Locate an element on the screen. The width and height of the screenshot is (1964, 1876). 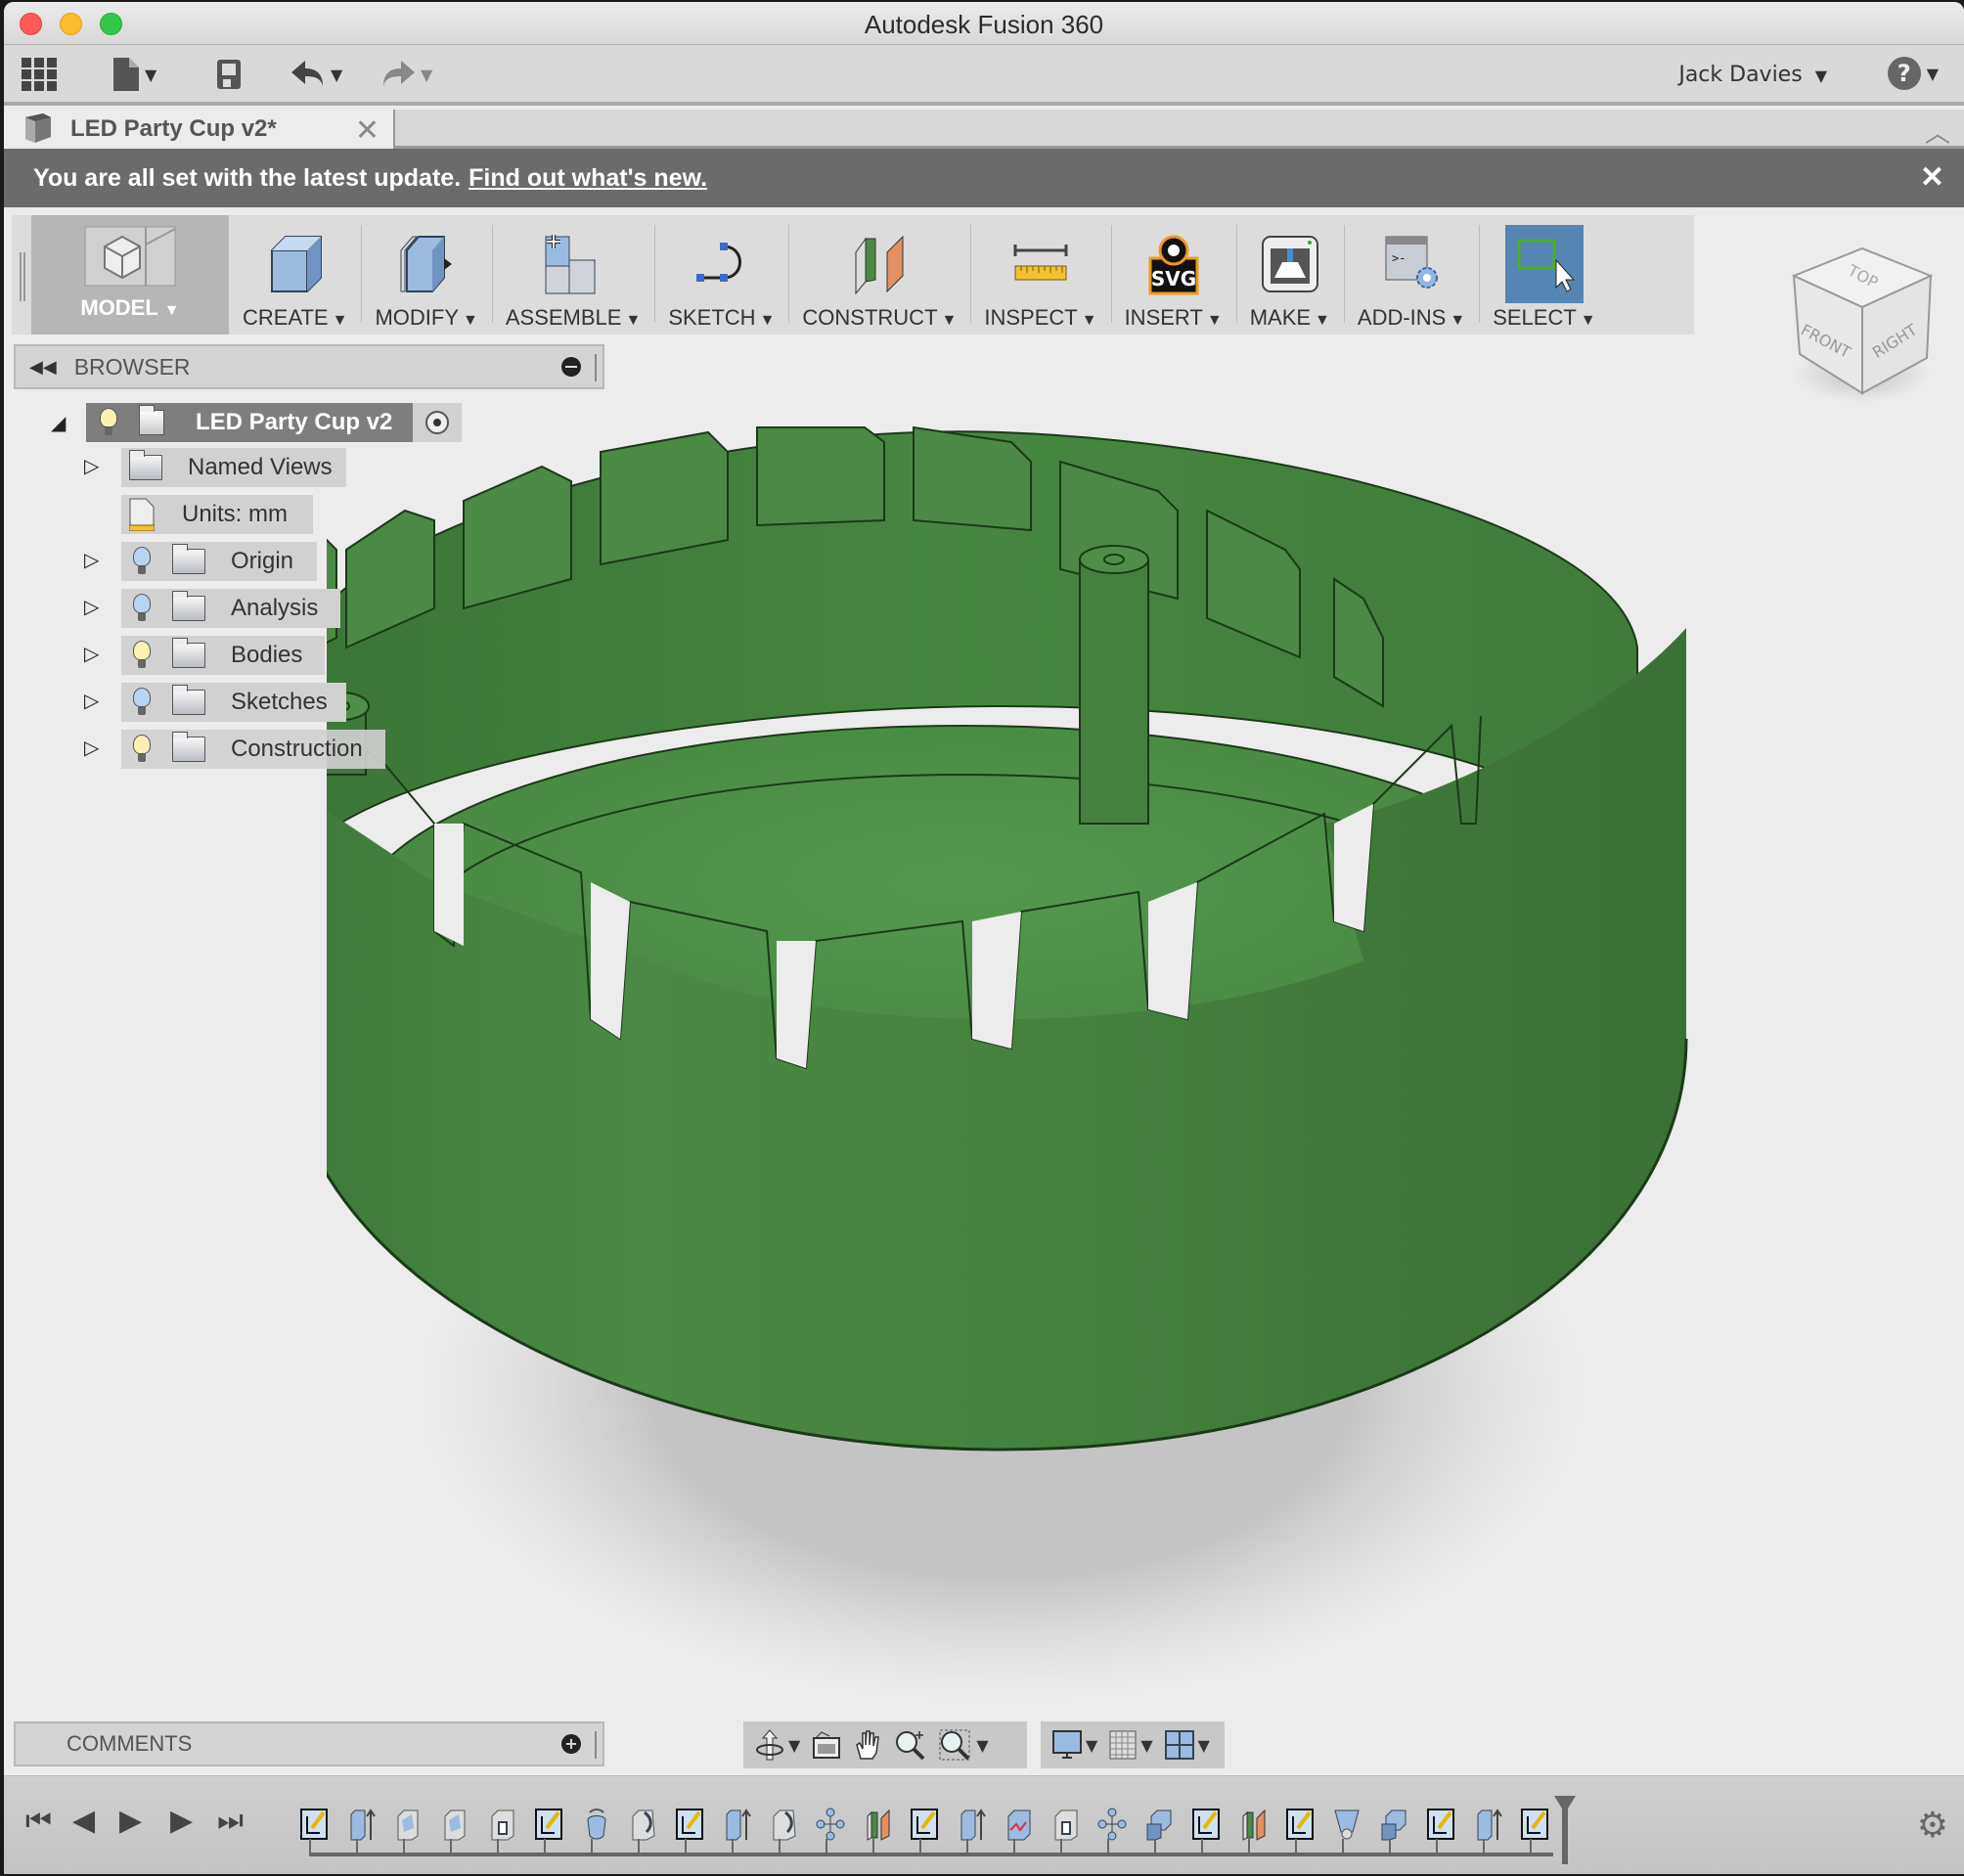
browser-item-named-views: Named Views is located at coordinates (233, 467).